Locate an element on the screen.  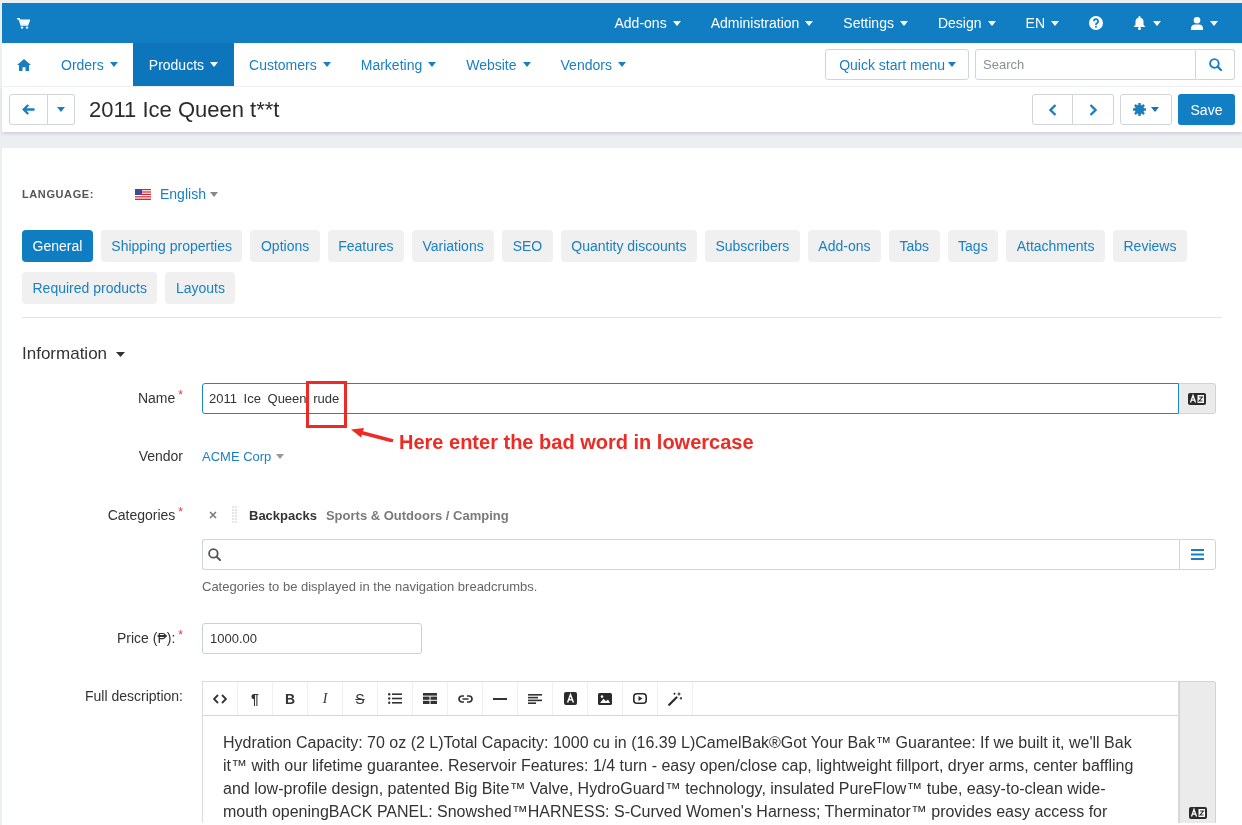
remove-icon is located at coordinates (213, 515).